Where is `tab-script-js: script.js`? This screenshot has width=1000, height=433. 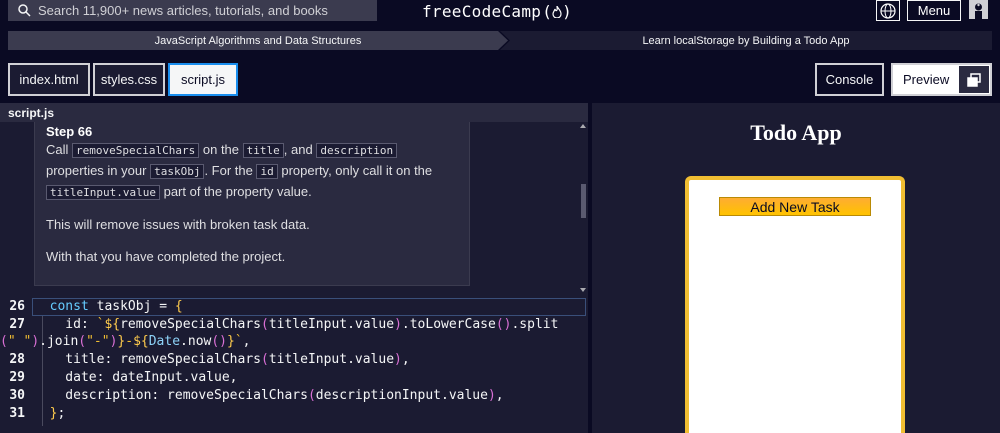
tab-script-js: script.js is located at coordinates (203, 79).